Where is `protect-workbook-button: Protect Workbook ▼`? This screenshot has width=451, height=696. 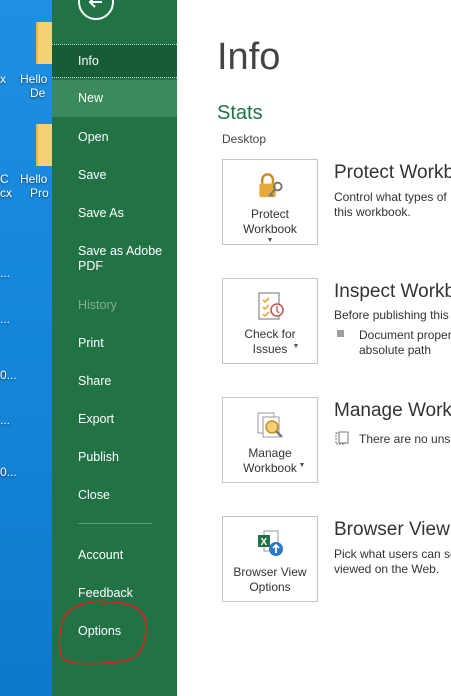
protect-workbook-button: Protect Workbook ▼ is located at coordinates (270, 202).